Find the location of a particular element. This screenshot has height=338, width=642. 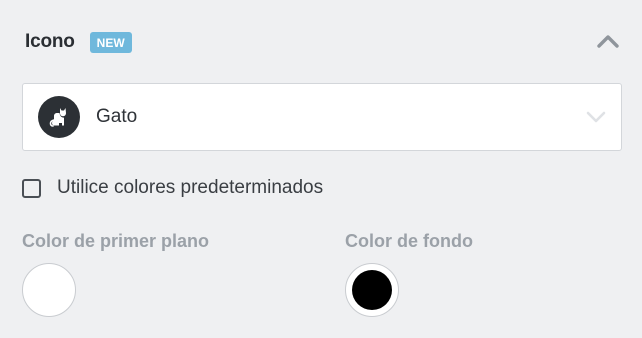

foreground-color-fill is located at coordinates (49, 290).